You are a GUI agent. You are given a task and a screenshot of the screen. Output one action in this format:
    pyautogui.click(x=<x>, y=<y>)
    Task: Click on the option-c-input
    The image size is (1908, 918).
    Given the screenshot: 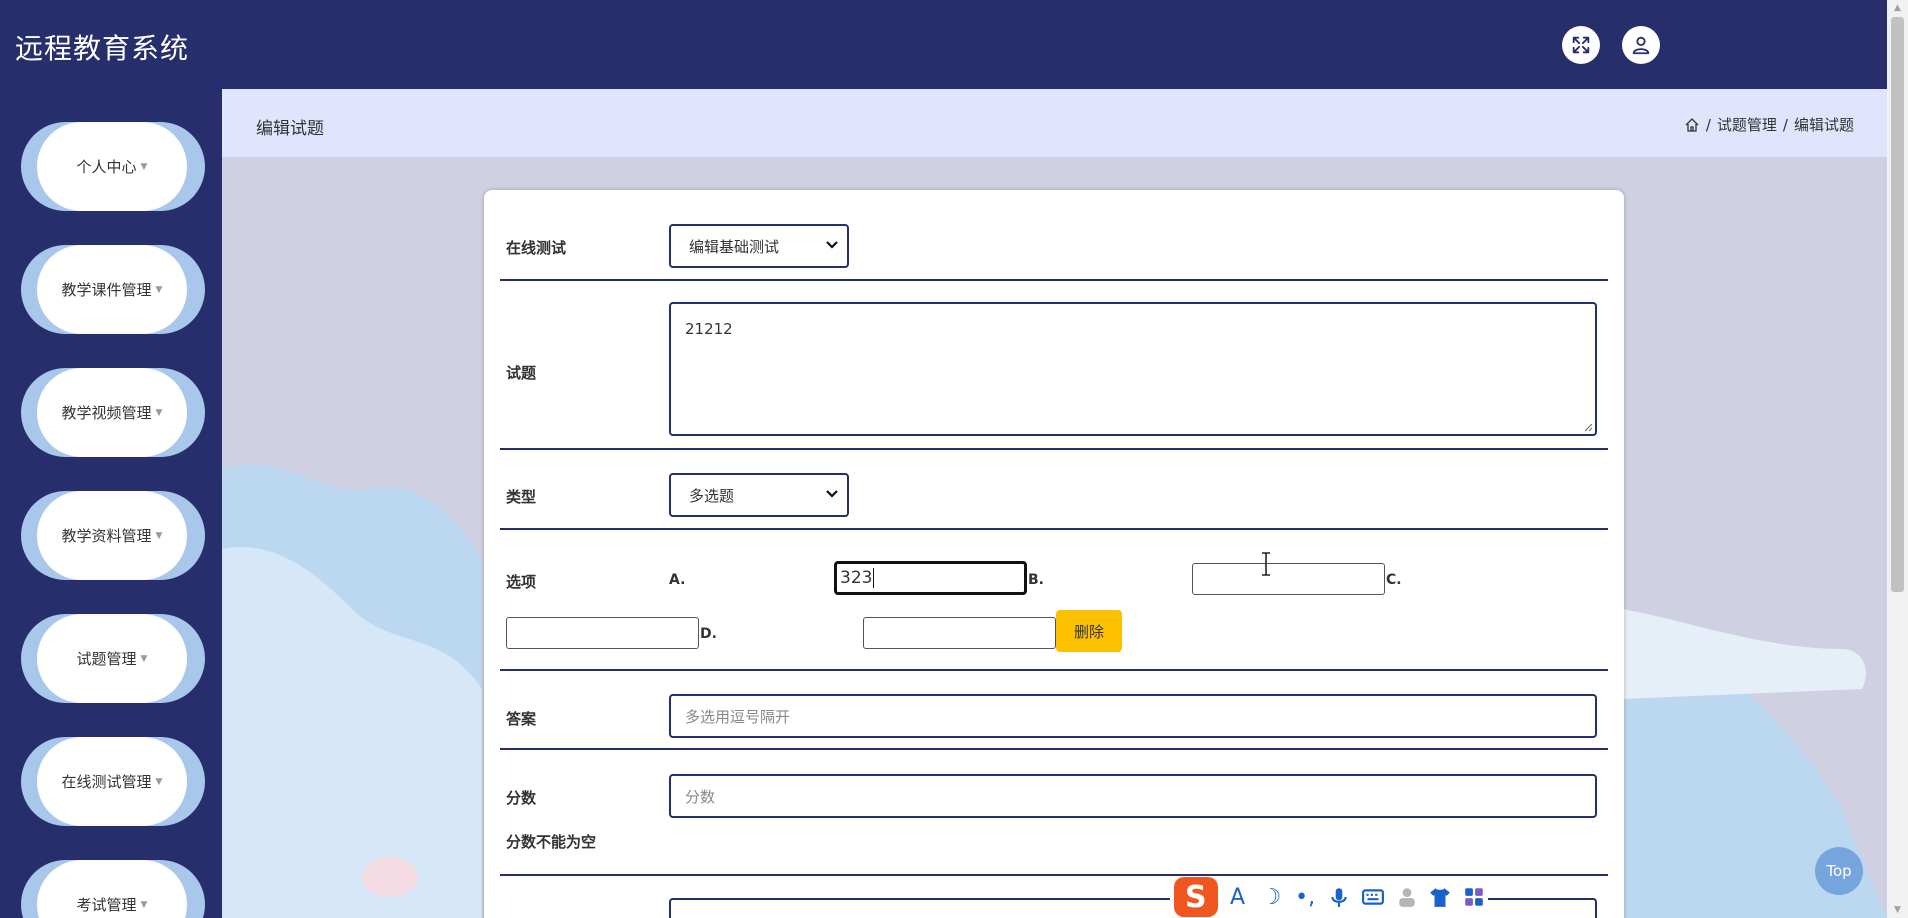 What is the action you would take?
    pyautogui.click(x=602, y=633)
    